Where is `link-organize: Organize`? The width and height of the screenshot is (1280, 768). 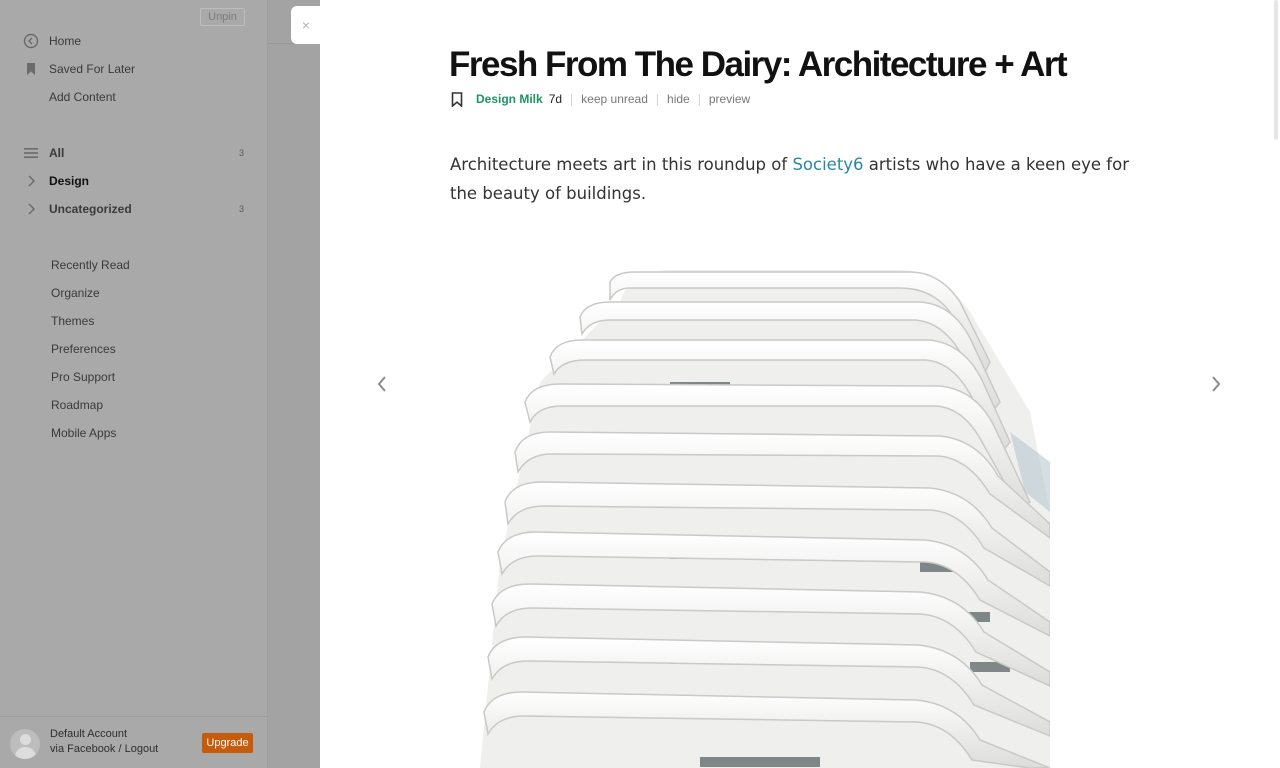 link-organize: Organize is located at coordinates (75, 293).